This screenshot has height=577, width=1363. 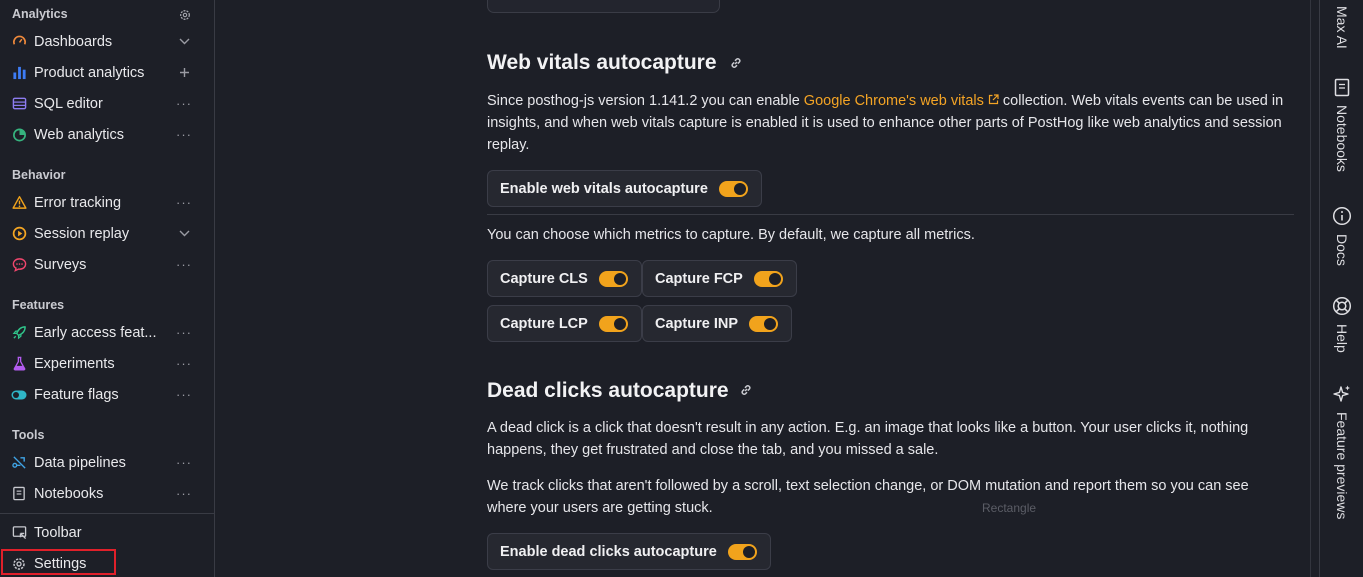 I want to click on sidebar-item-experiments: Experiments ···, so click(x=107, y=363).